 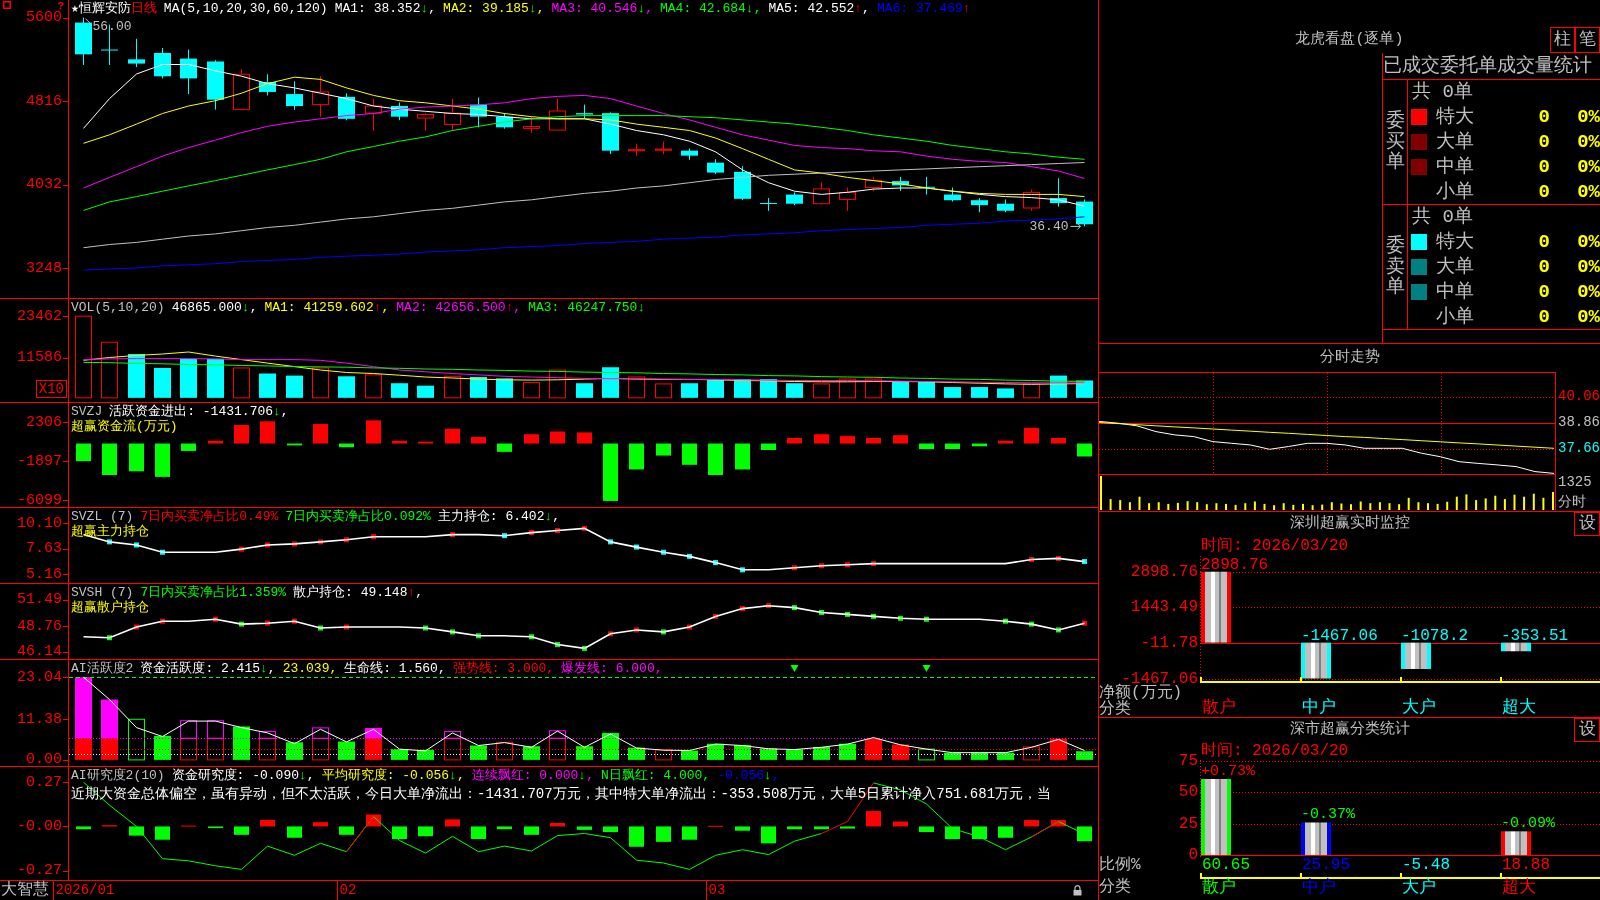 I want to click on axis-title: 分时, so click(x=1572, y=502).